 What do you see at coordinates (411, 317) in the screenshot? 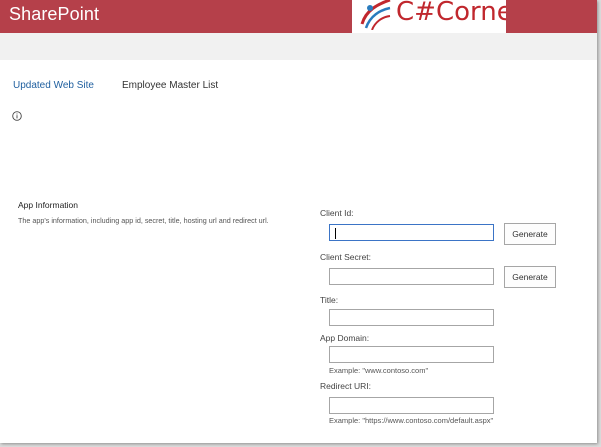
I see `title-input` at bounding box center [411, 317].